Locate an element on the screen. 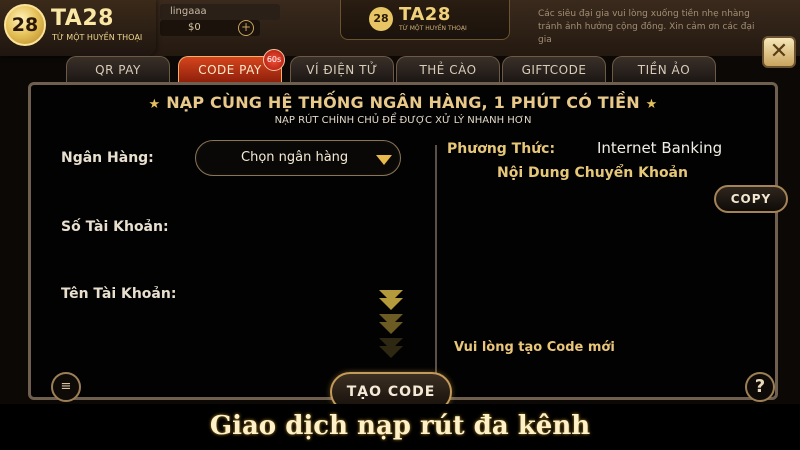  center-logo-tagline: TỪ MỘT HUYỀN THOẠI is located at coordinates (433, 28).